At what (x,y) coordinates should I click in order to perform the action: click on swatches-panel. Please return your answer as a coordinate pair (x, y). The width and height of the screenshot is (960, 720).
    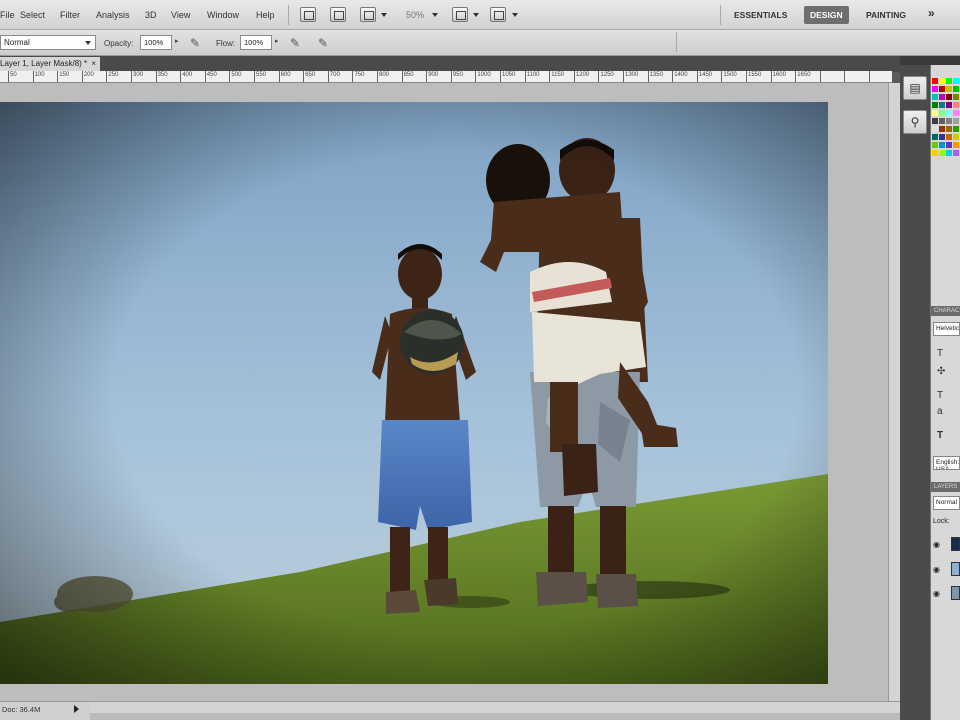
    Looking at the image, I should click on (946, 119).